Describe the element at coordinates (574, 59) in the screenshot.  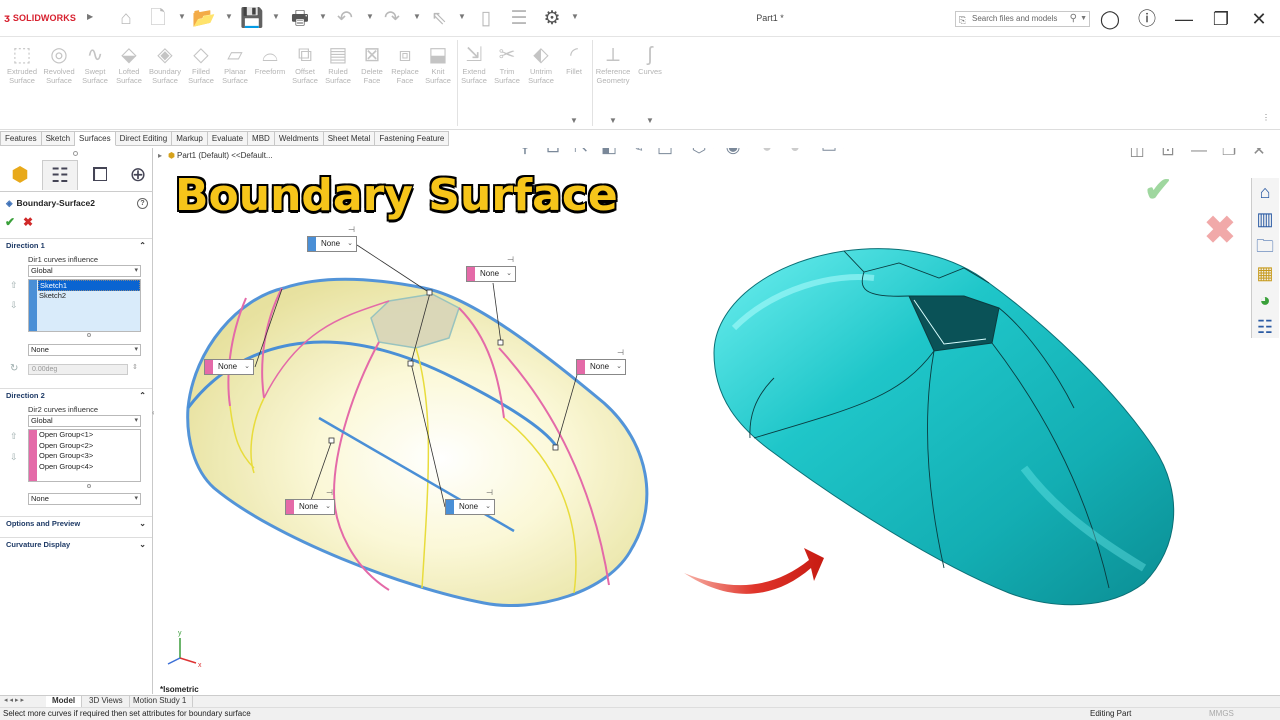
I see `fillet-button: ◜ Fillet` at that location.